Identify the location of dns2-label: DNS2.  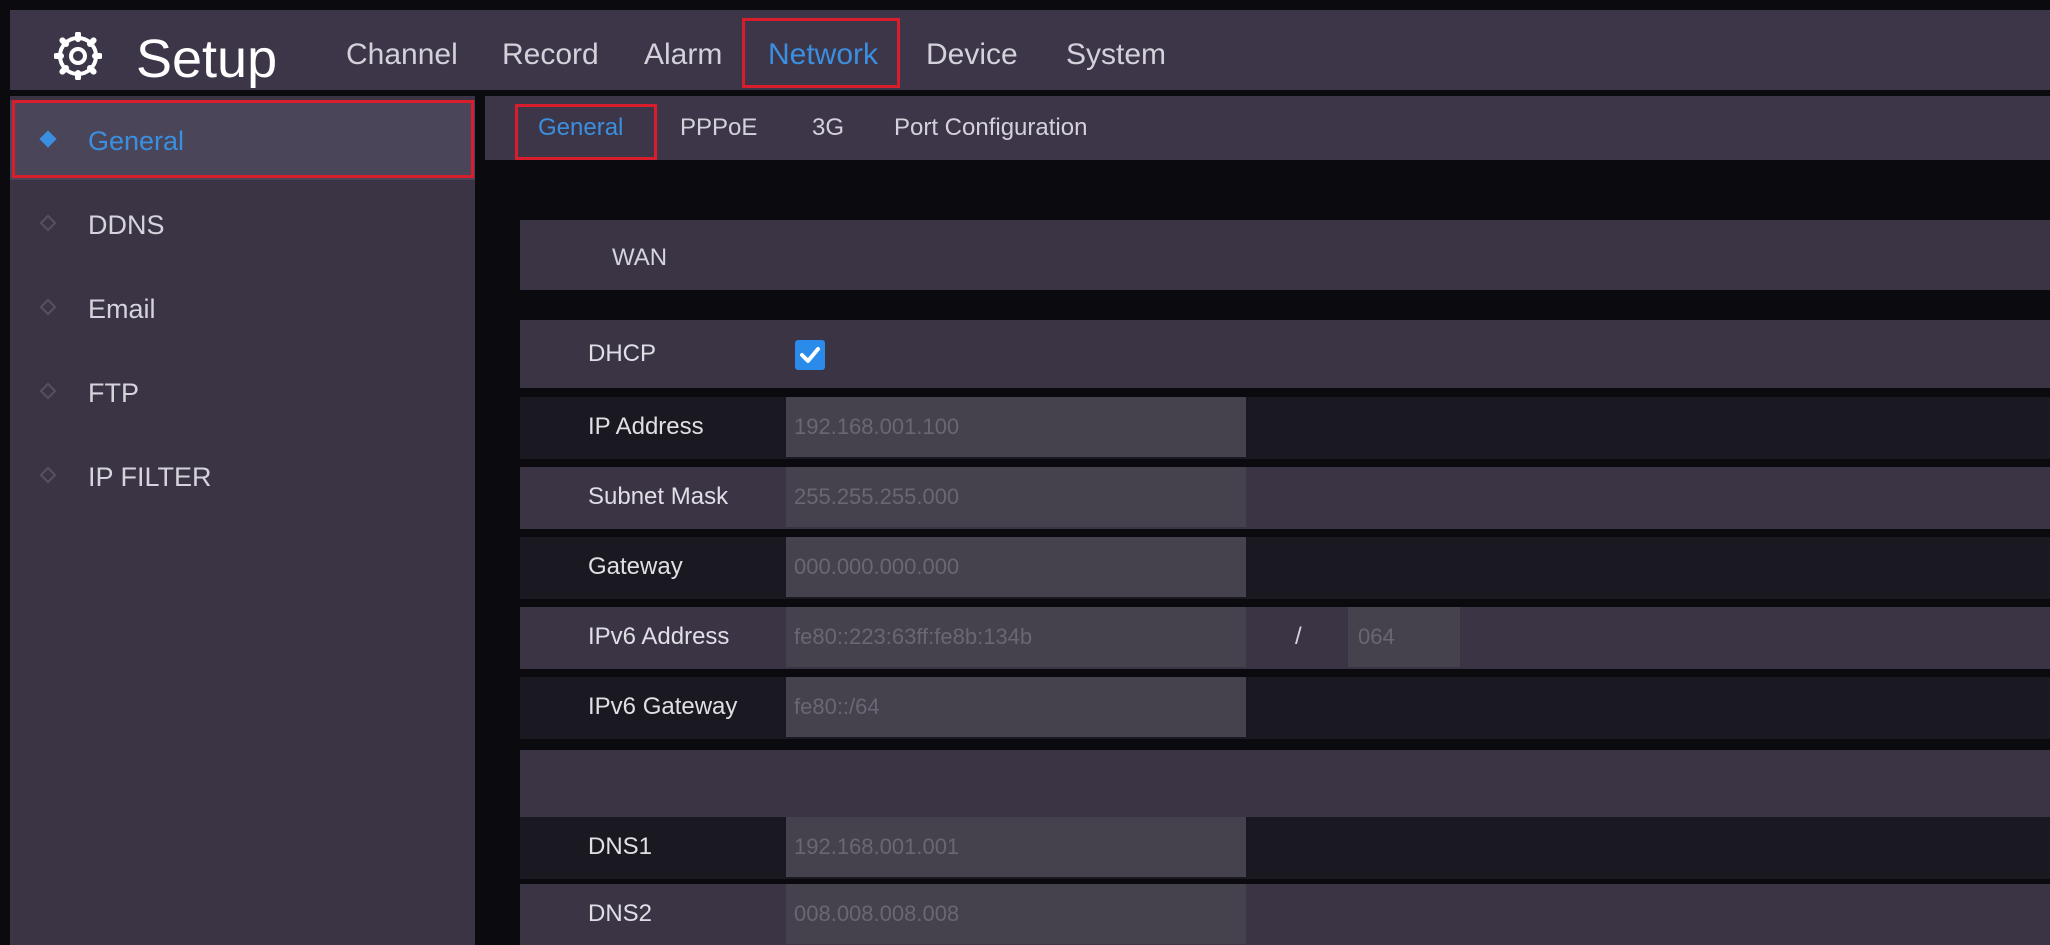
(620, 913).